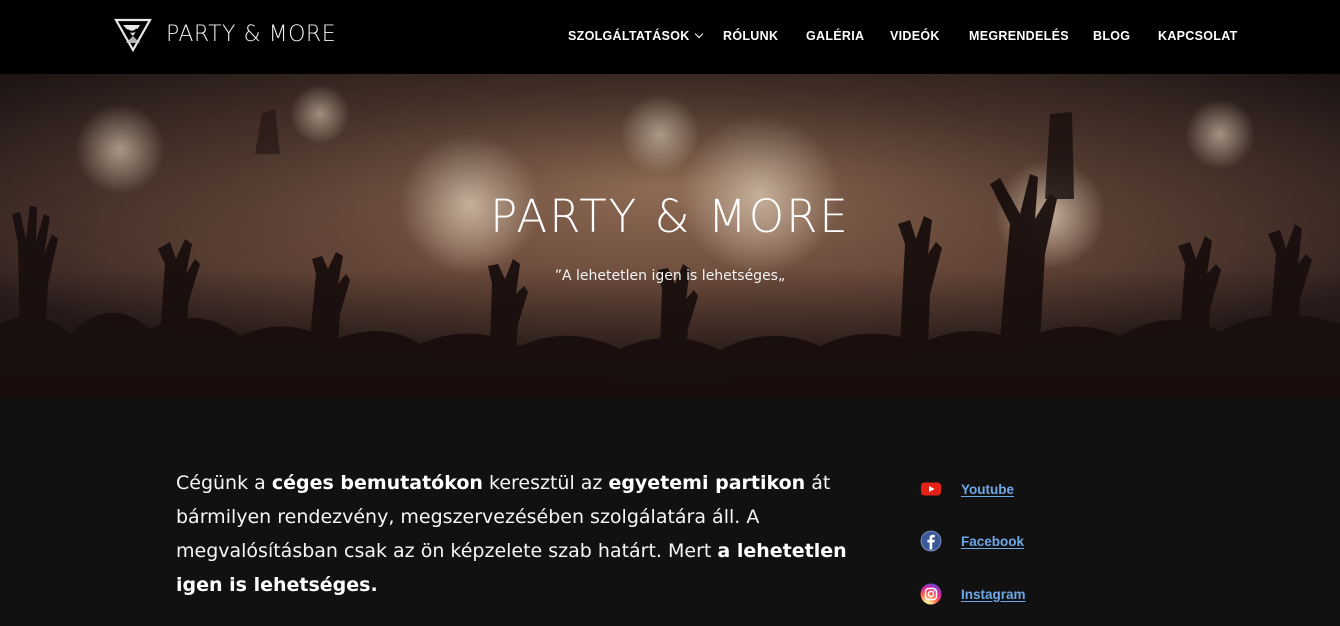 This screenshot has height=626, width=1340. Describe the element at coordinates (992, 541) in the screenshot. I see `facebook-link: Facebook` at that location.